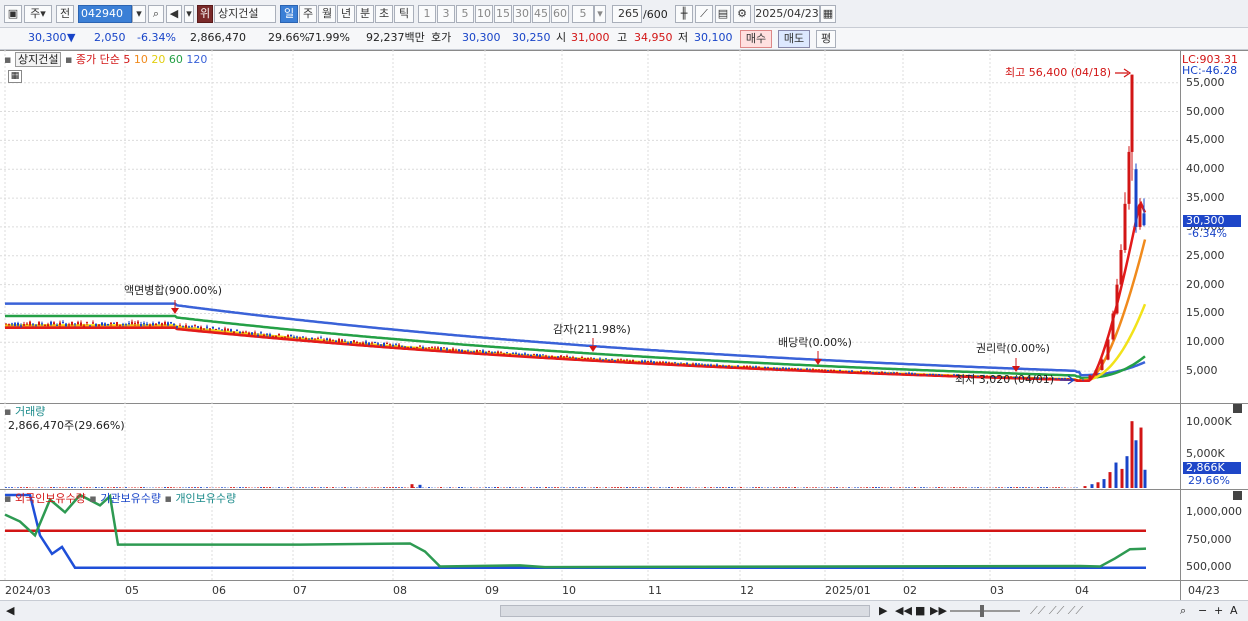 The image size is (1248, 621). I want to click on interval-15-button: 15, so click(503, 14).